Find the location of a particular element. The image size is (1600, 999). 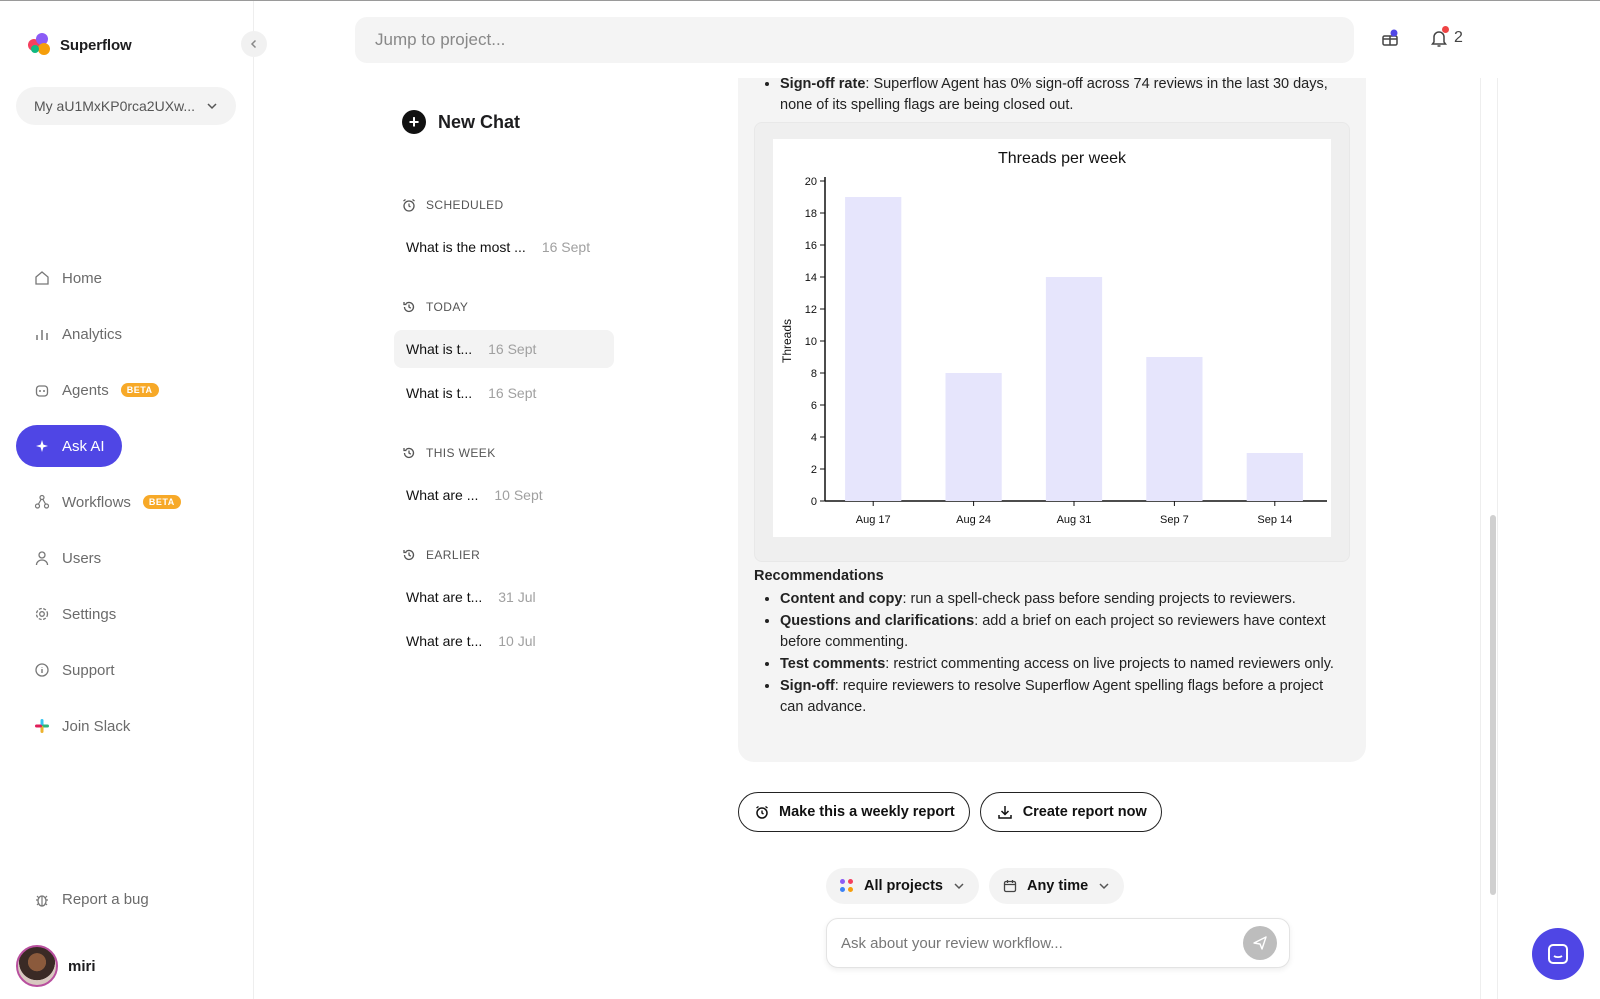

create-report-label: Create report now is located at coordinates (1084, 812).